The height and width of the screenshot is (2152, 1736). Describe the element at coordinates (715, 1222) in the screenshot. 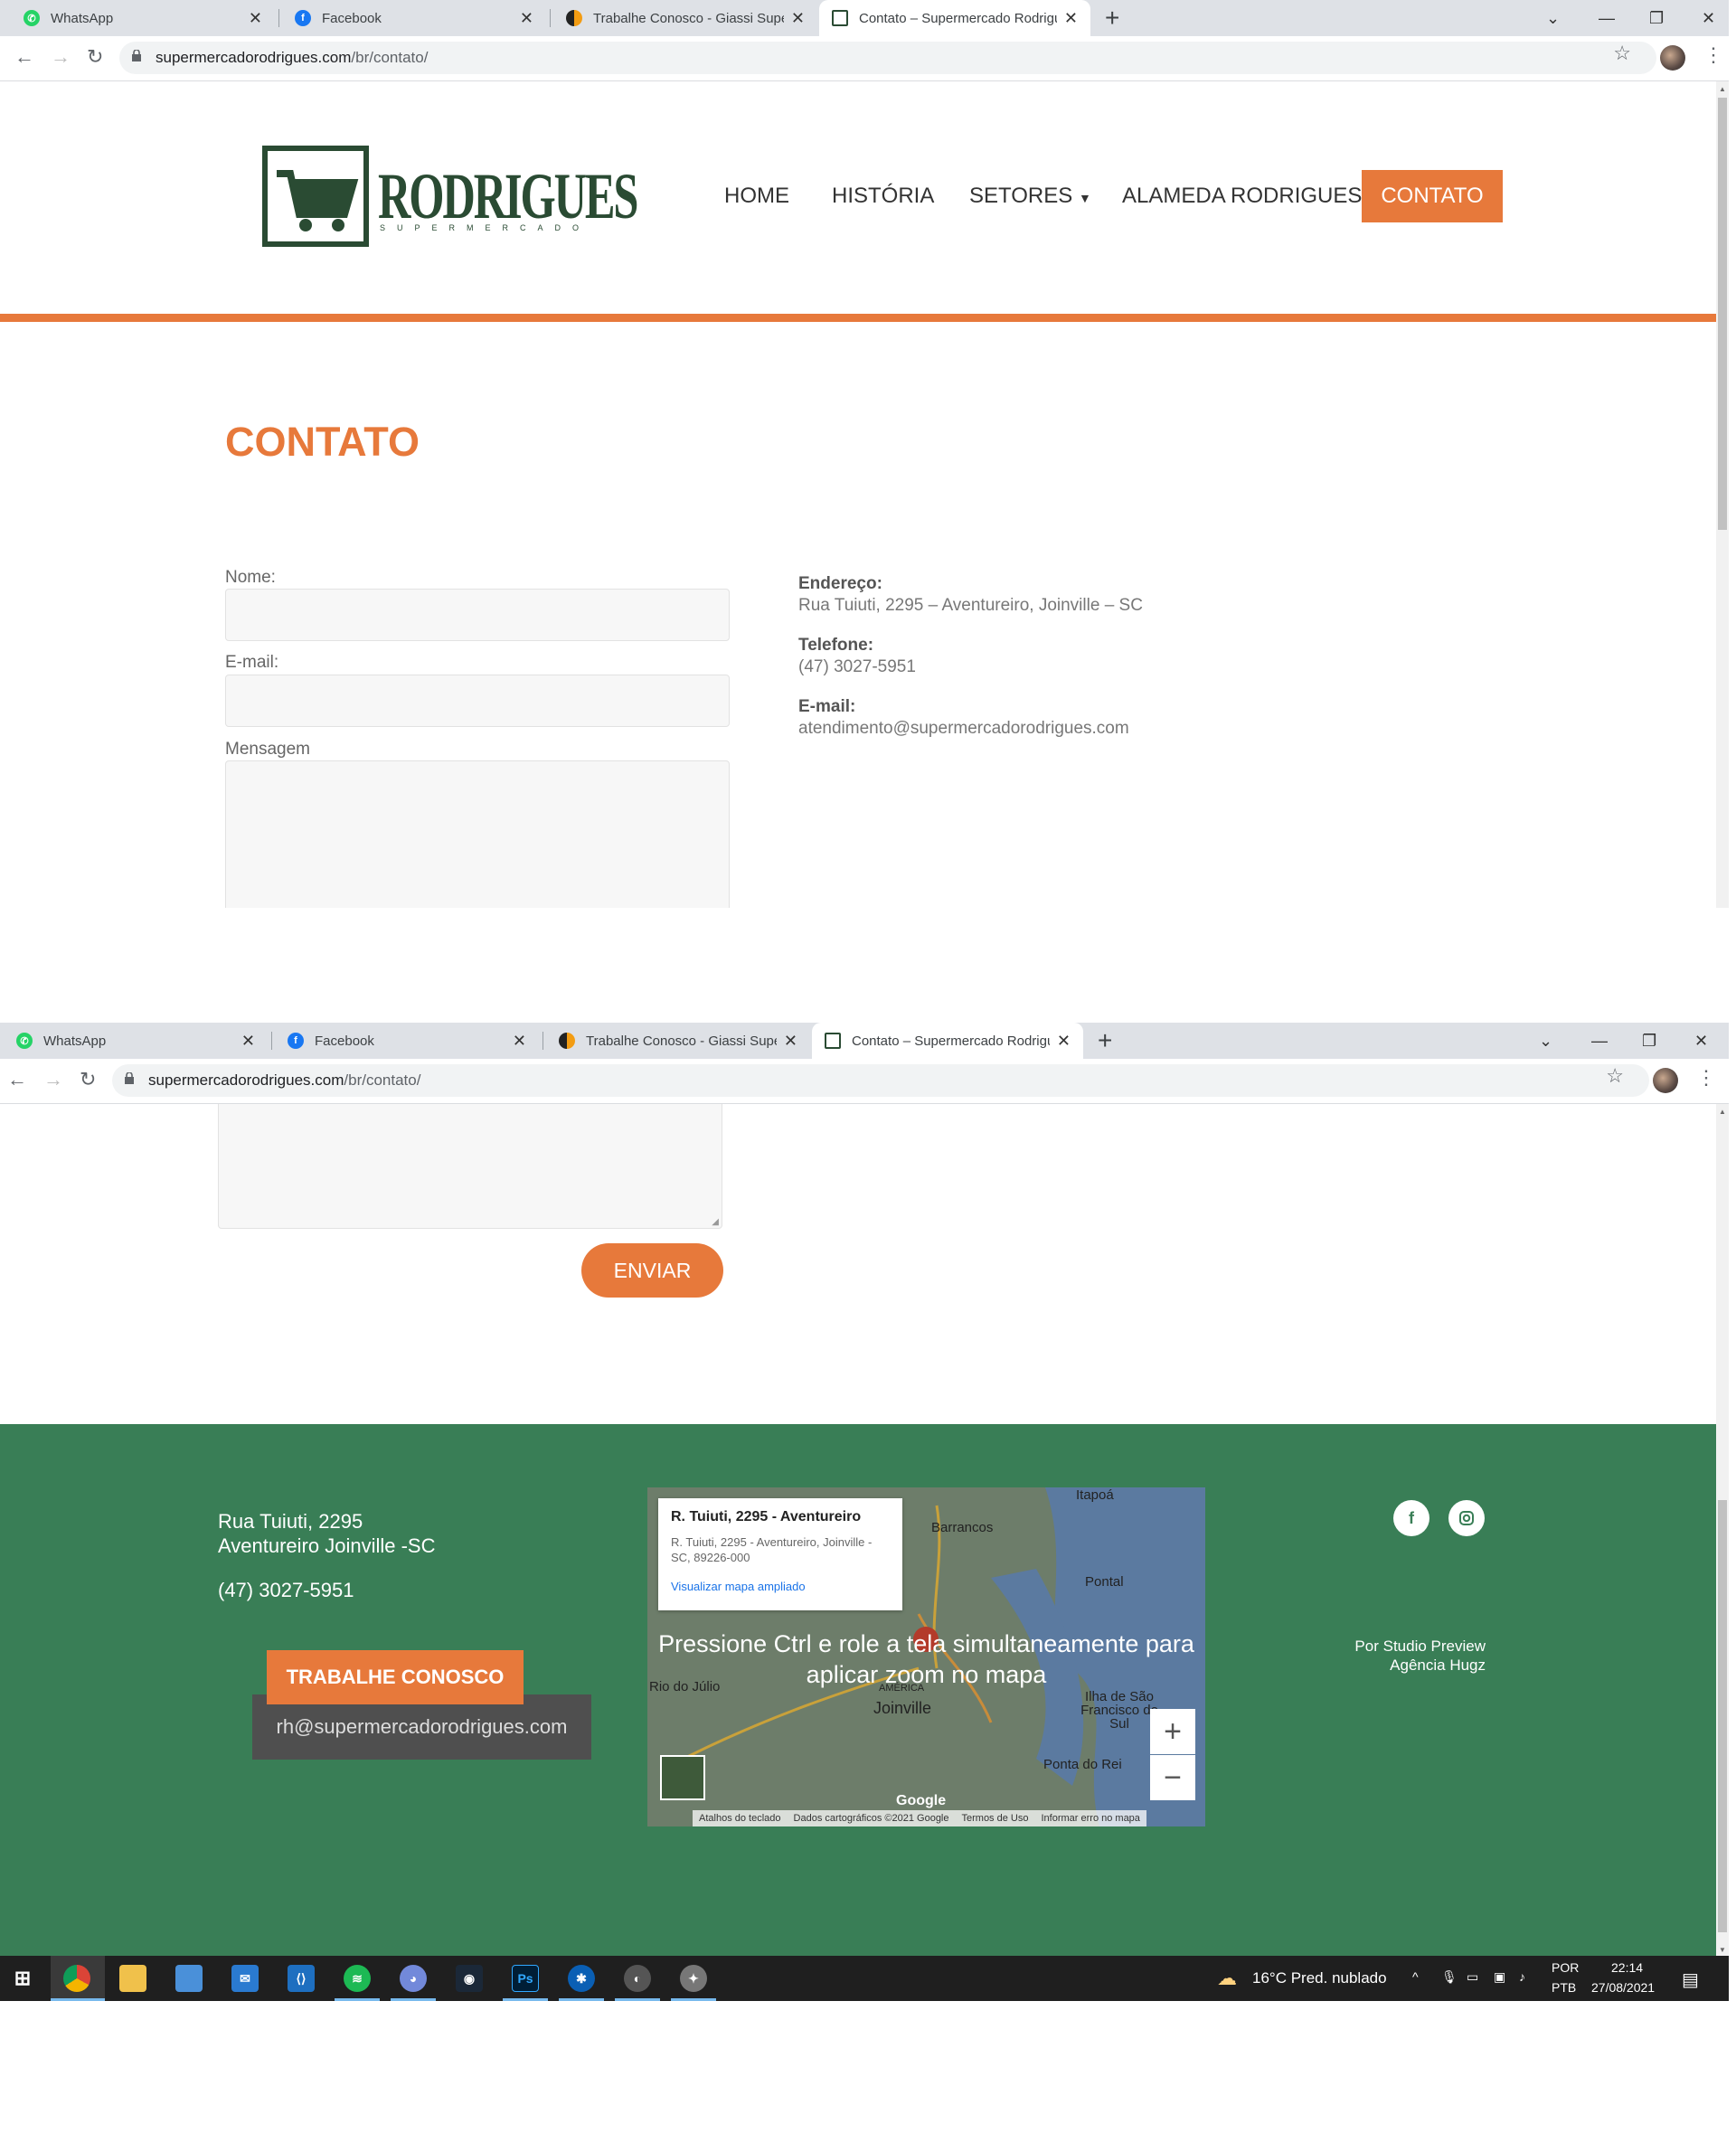

I see `resize-handle-icon: ◢` at that location.